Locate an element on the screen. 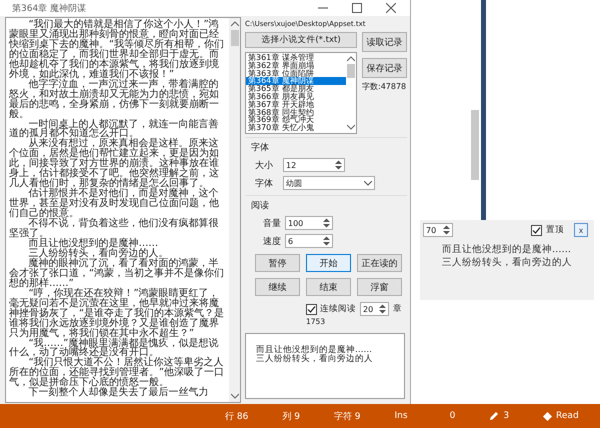 This screenshot has width=600, height=428. read-control-button: 开始 is located at coordinates (328, 263).